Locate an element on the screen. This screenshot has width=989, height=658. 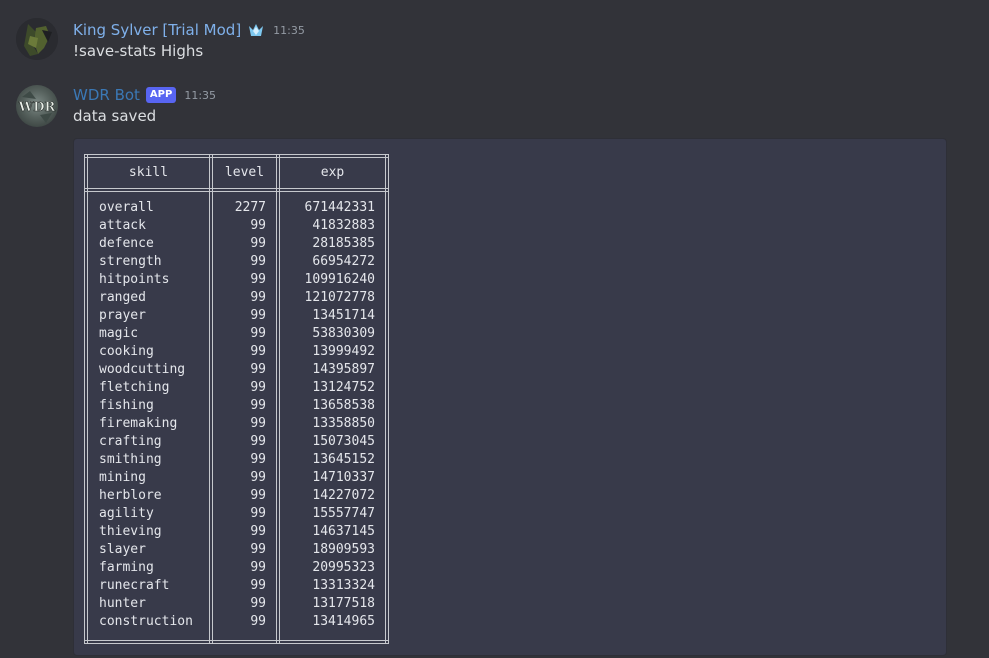
table-row: crafting 99 15073045 is located at coordinates (236, 443).